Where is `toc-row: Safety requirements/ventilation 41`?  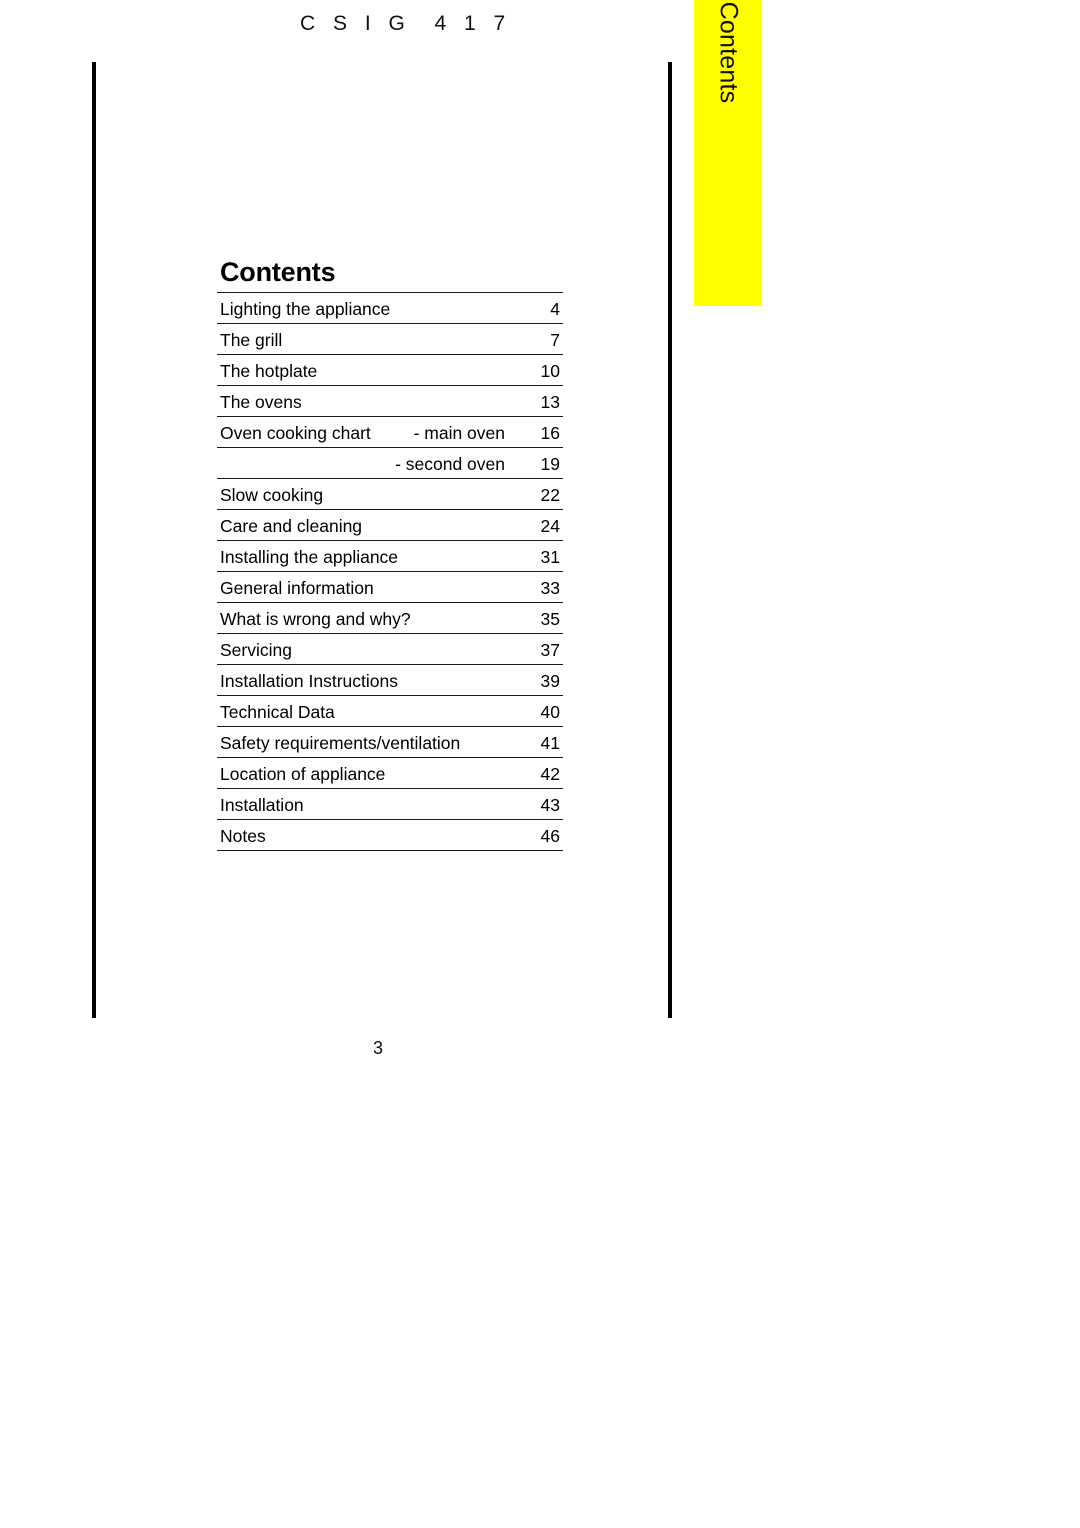 toc-row: Safety requirements/ventilation 41 is located at coordinates (390, 742).